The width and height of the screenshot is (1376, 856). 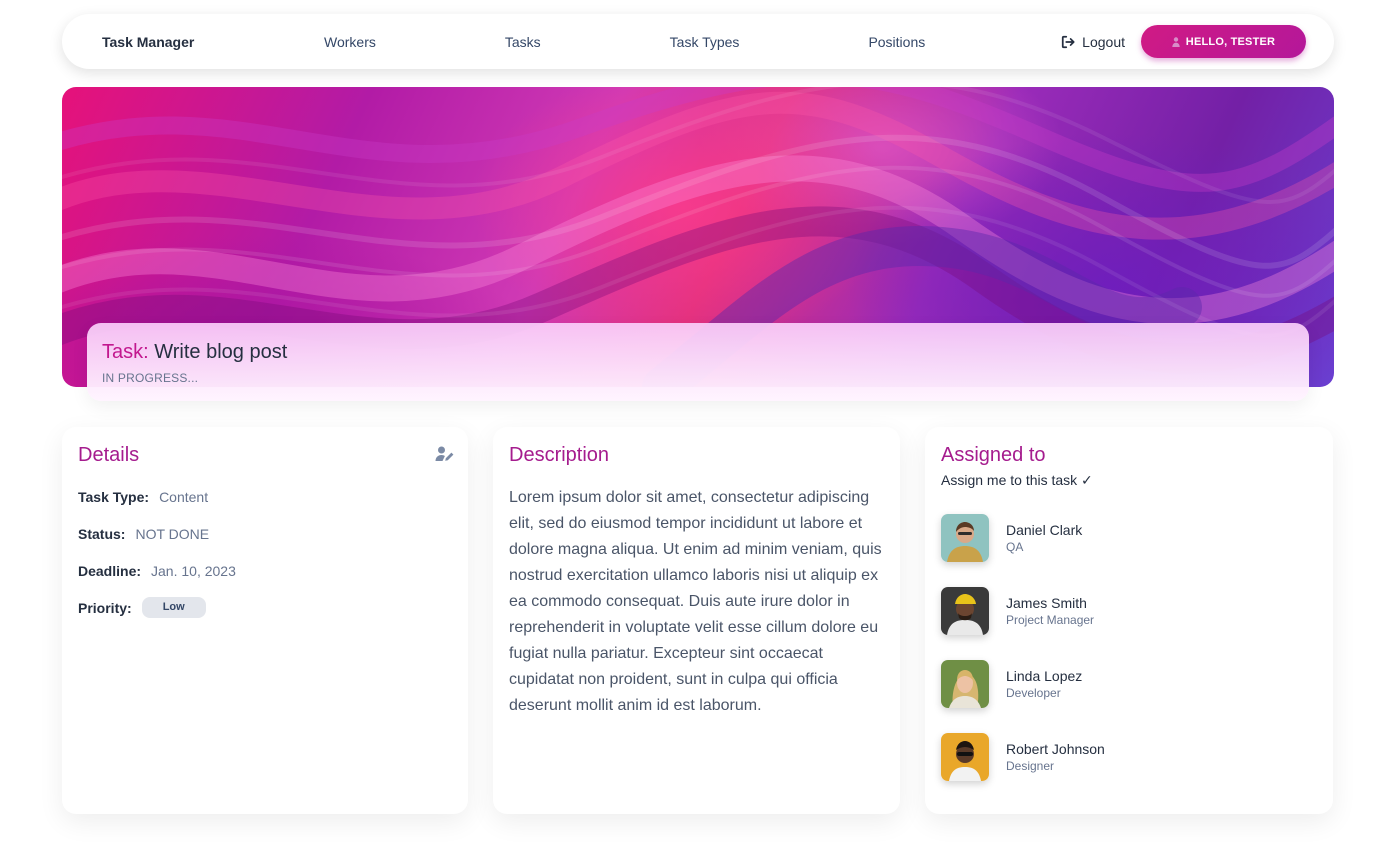 What do you see at coordinates (350, 42) in the screenshot?
I see `nav-link-workers: Workers` at bounding box center [350, 42].